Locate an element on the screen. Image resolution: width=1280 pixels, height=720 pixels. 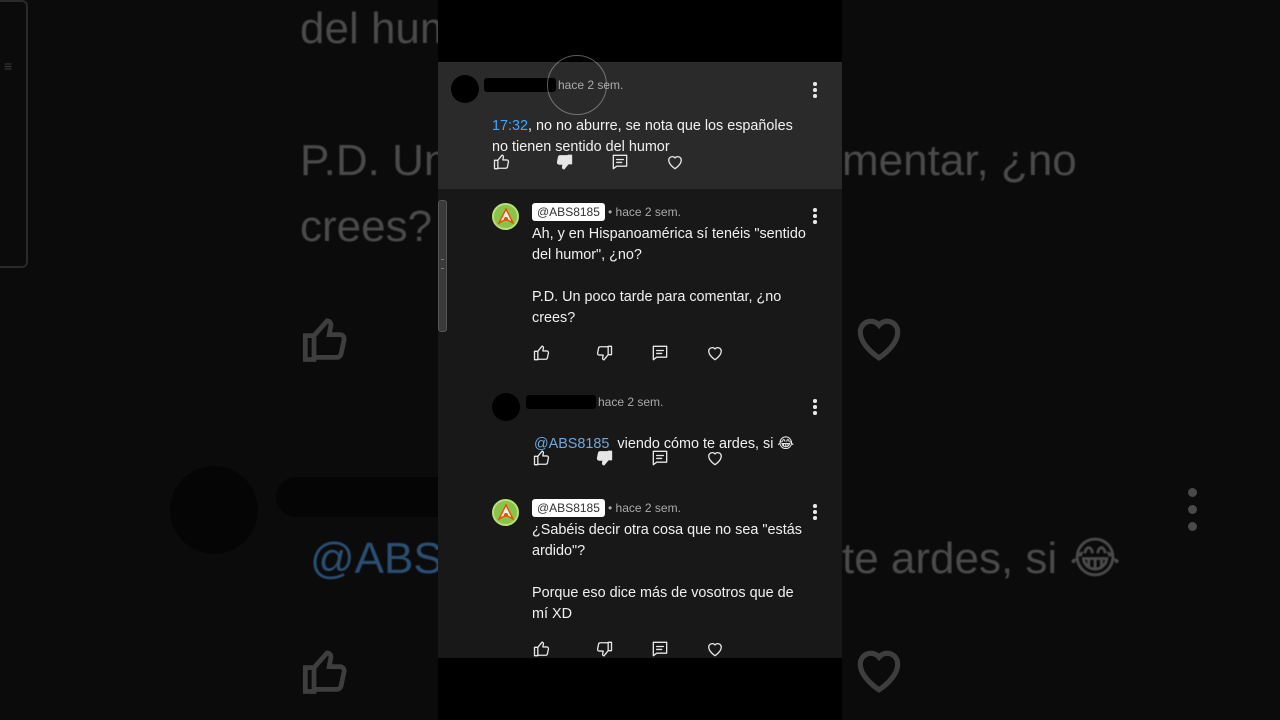
background-scrollbar: ≡ is located at coordinates (14, 134).